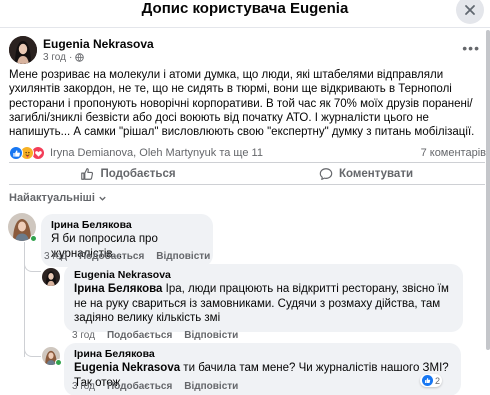  What do you see at coordinates (127, 368) in the screenshot?
I see `mention-link: Eugenia Nekrasova` at bounding box center [127, 368].